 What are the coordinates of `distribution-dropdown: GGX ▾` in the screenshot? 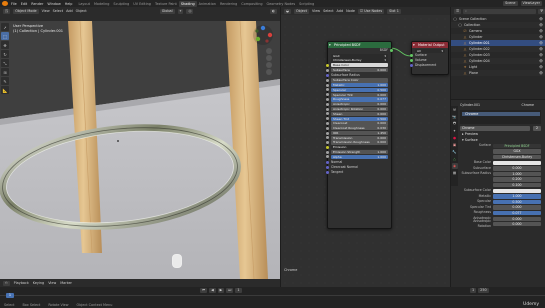 It's located at (359, 55).